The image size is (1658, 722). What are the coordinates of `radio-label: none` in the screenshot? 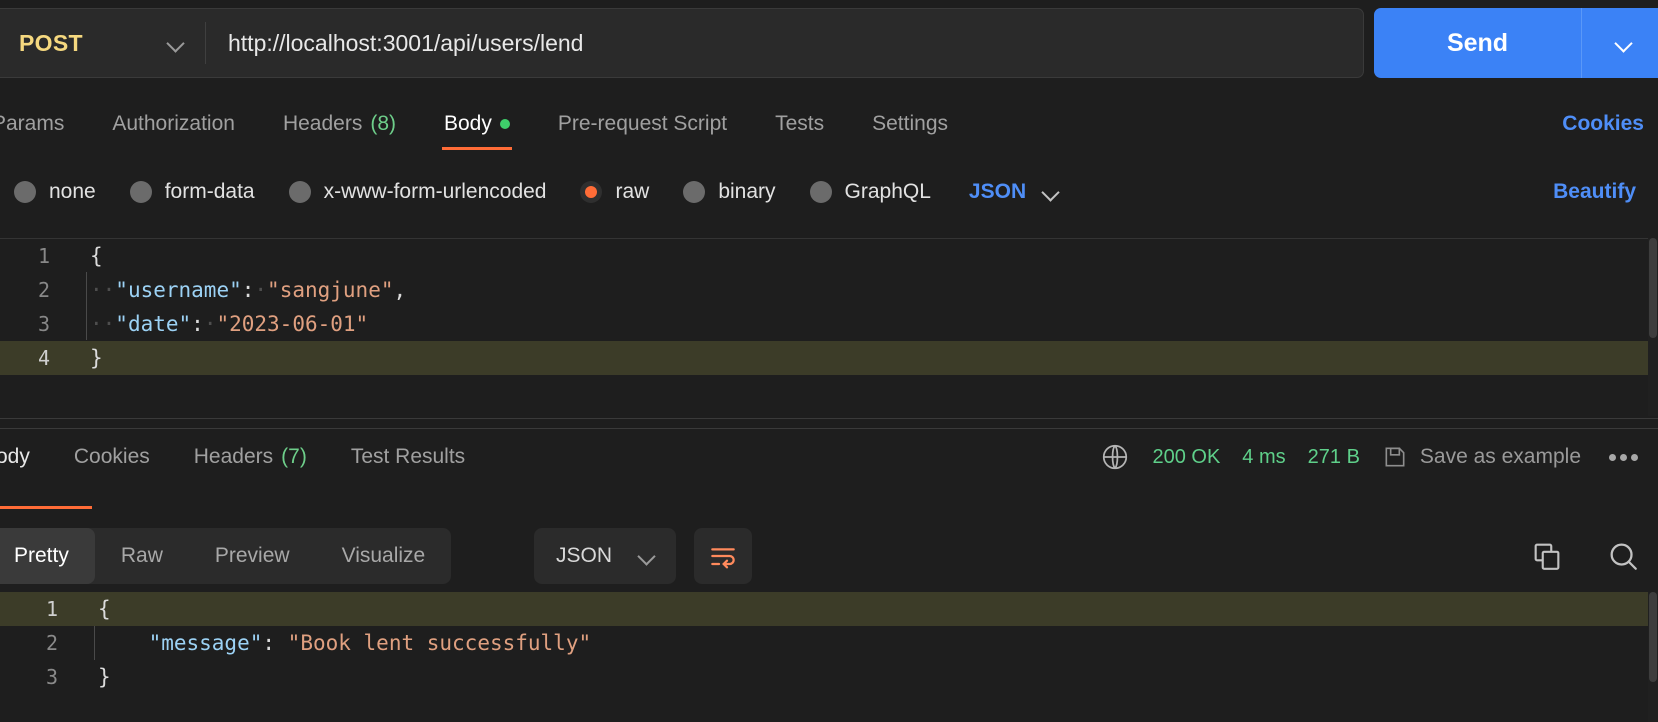 It's located at (72, 191).